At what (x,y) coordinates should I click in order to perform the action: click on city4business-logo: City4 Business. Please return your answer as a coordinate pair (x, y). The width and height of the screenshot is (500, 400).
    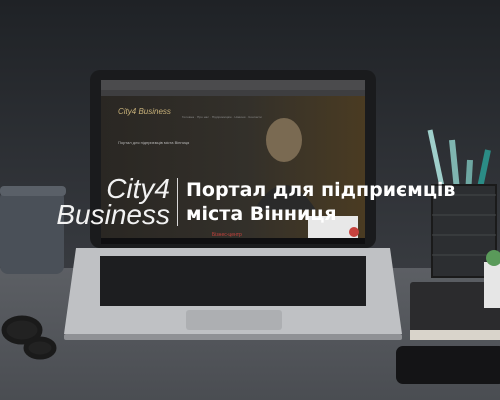
    Looking at the image, I should click on (108, 202).